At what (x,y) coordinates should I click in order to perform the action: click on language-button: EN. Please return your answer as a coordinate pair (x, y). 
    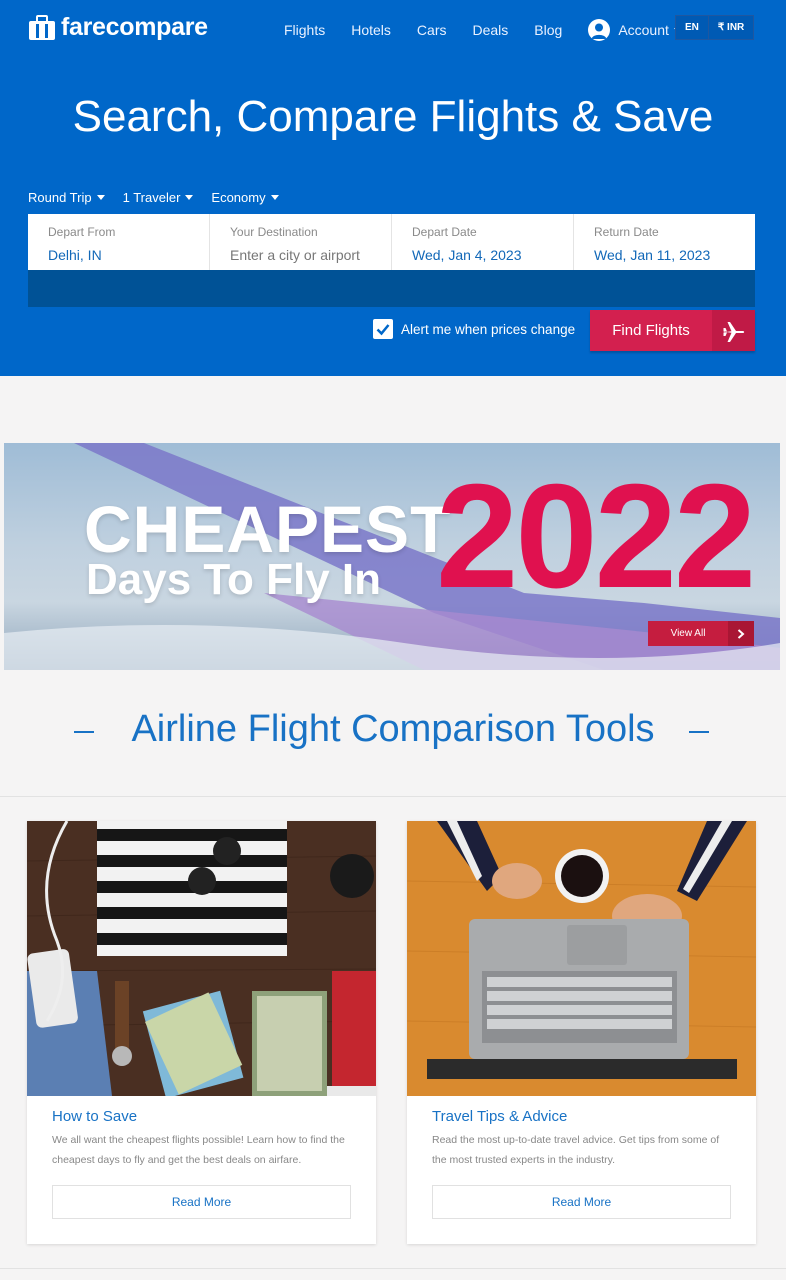
    Looking at the image, I should click on (692, 27).